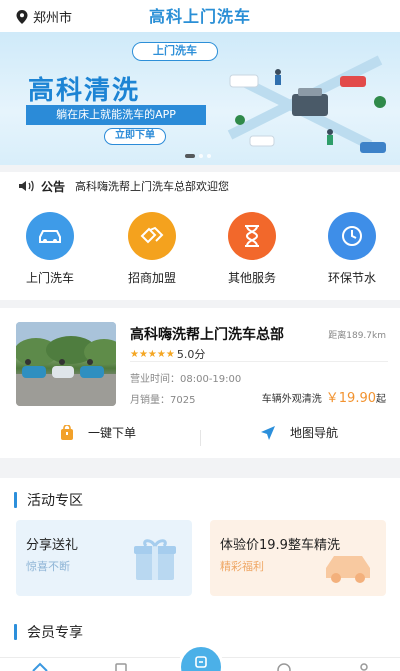  Describe the element at coordinates (381, 399) in the screenshot. I see `price-suffix: 起` at that location.